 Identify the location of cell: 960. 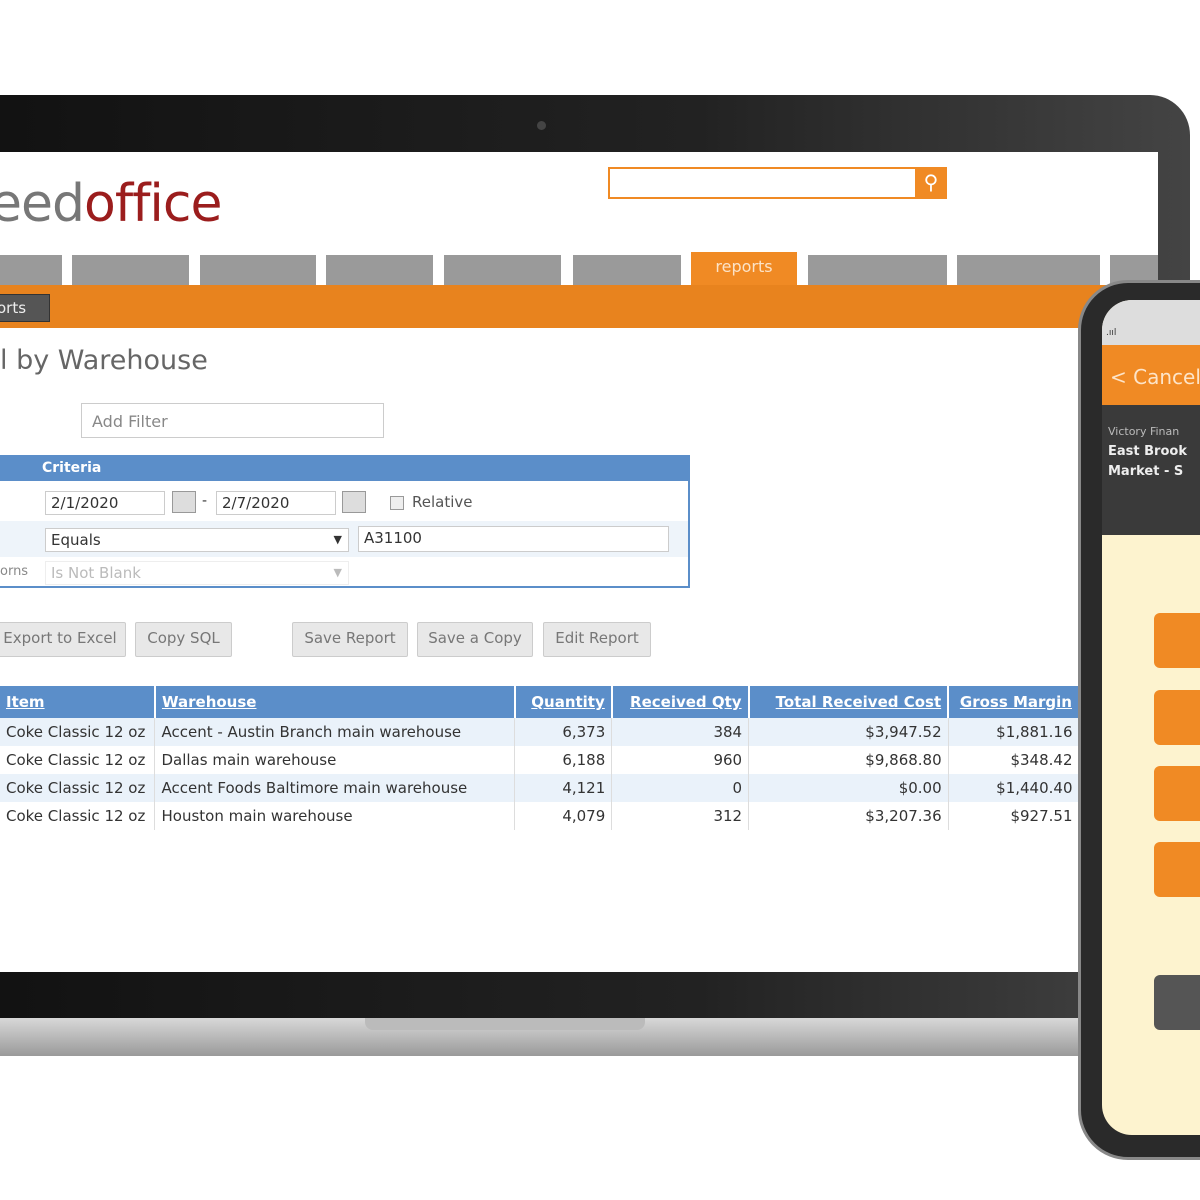
(680, 760).